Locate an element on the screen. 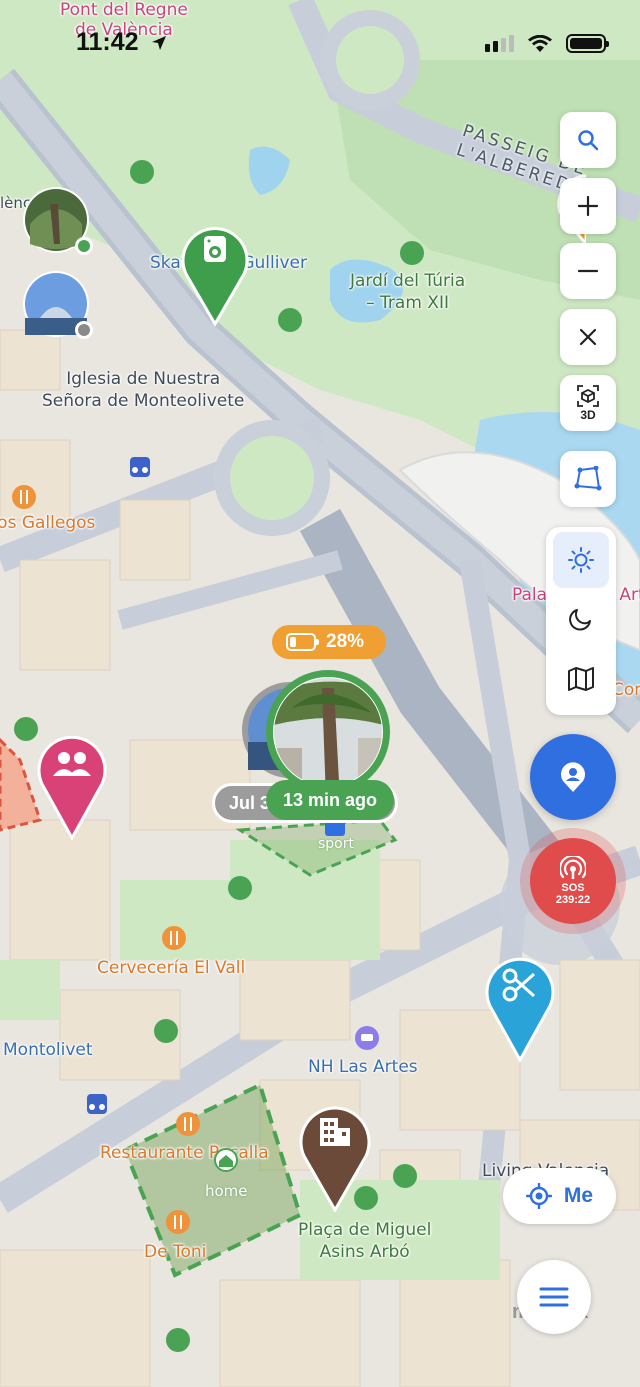 Image resolution: width=640 pixels, height=1387 pixels. label-con: Con is located at coordinates (626, 690).